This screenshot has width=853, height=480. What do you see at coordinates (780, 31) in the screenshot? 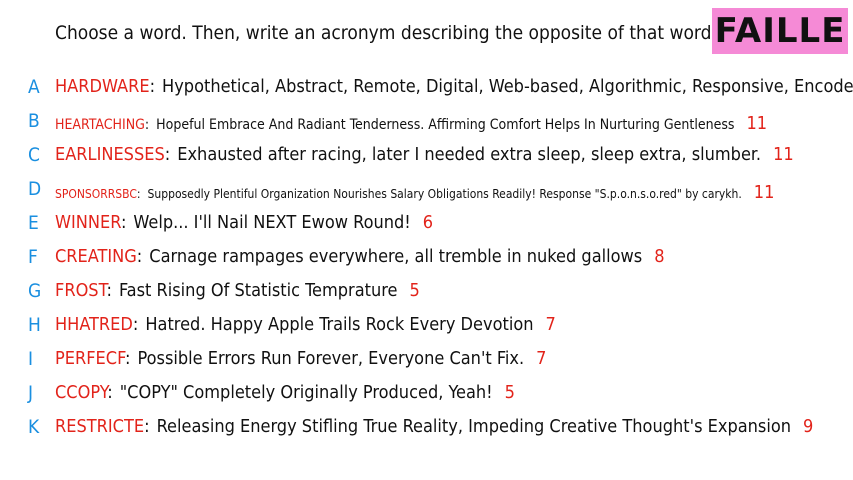
I see `faille-badge: FAILLE` at bounding box center [780, 31].